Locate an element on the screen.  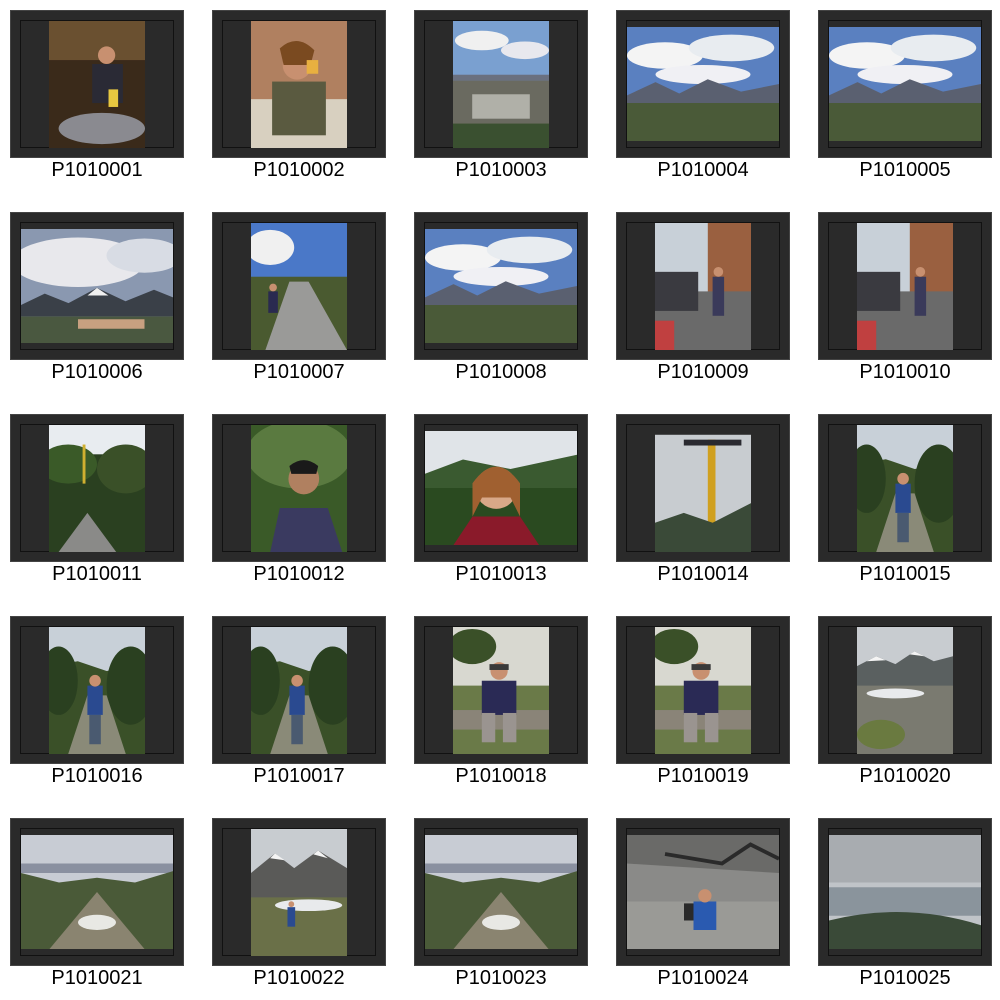
thumbnail-item: P1010025 is located at coordinates (905, 909).